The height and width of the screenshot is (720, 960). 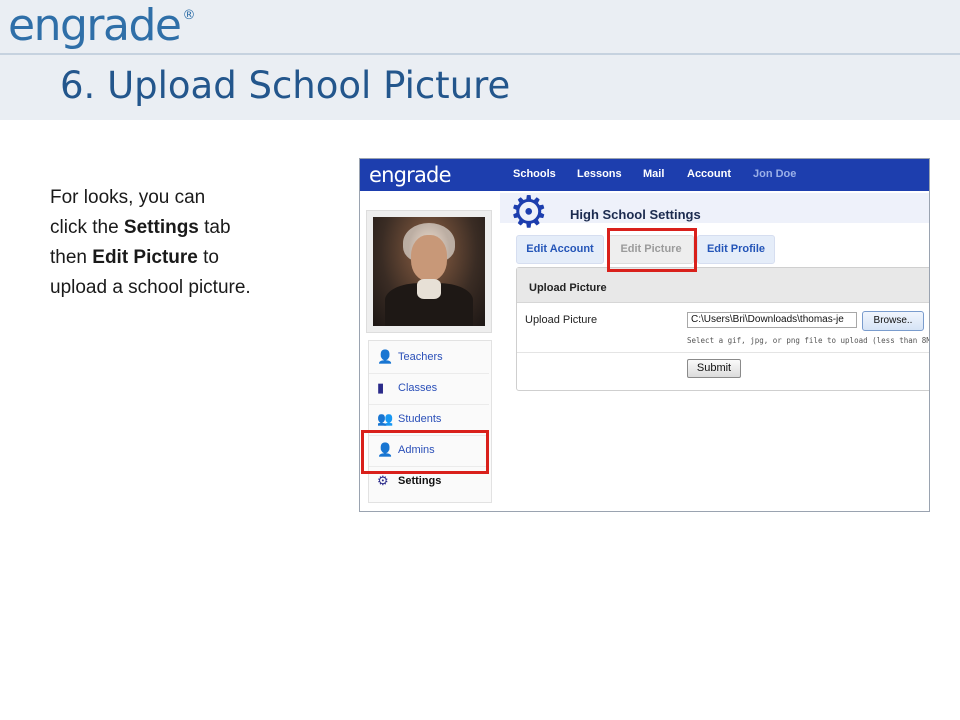 What do you see at coordinates (87, 227) in the screenshot?
I see `instructions-text-part: click the` at bounding box center [87, 227].